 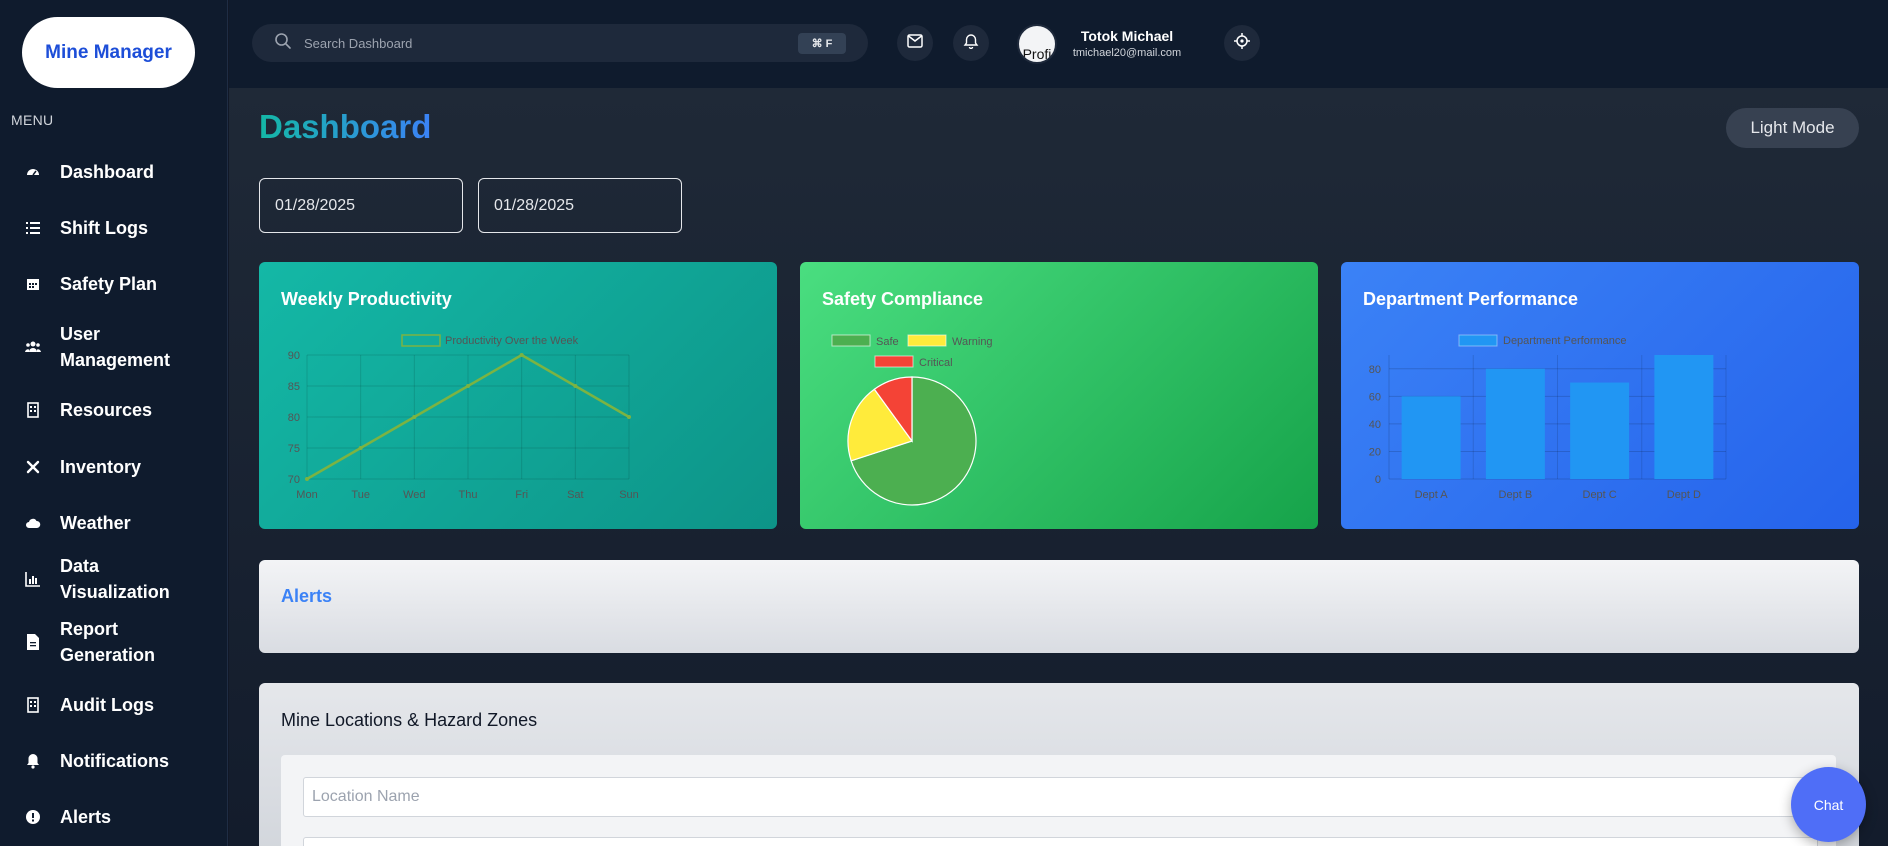 I want to click on user-email: tmichael20@mail.com, so click(x=1127, y=53).